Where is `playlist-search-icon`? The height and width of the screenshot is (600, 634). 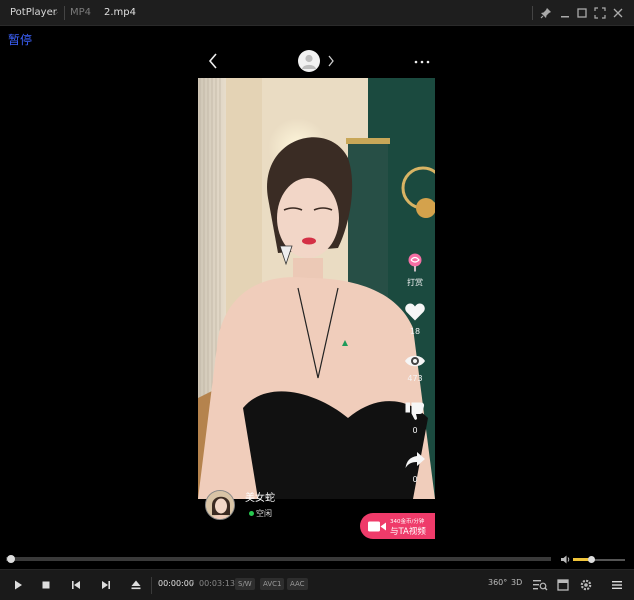 playlist-search-icon is located at coordinates (540, 585).